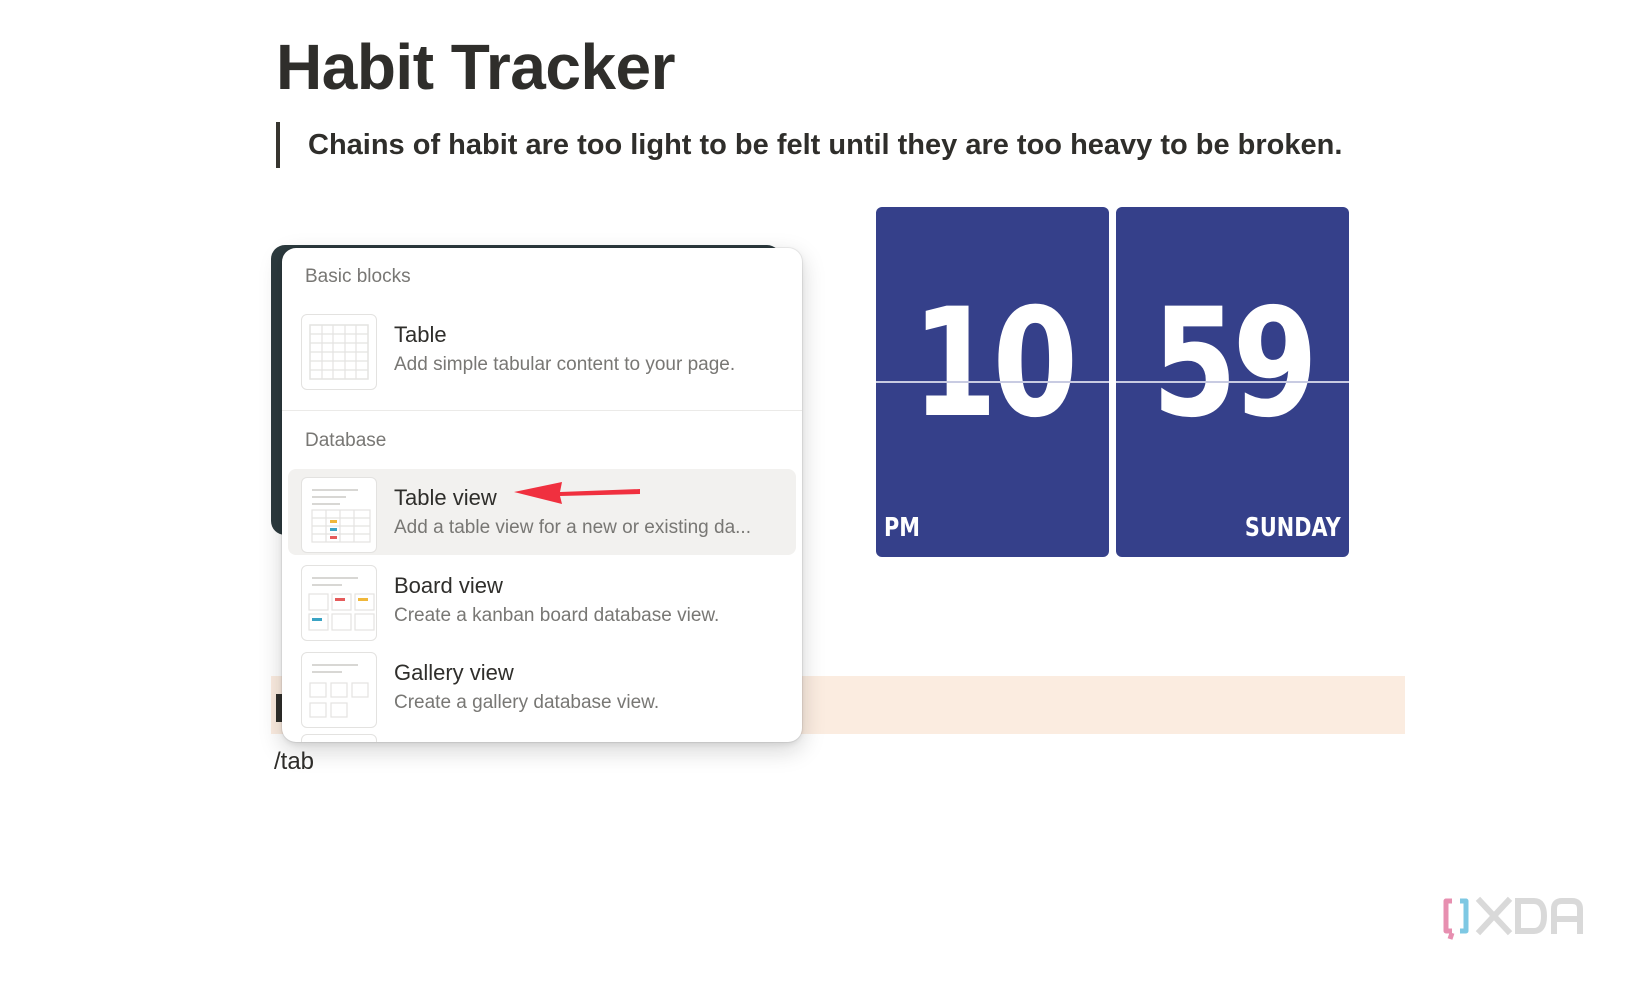 The image size is (1650, 1003). Describe the element at coordinates (557, 615) in the screenshot. I see `menu-item-description: Create a kanban board database view.` at that location.